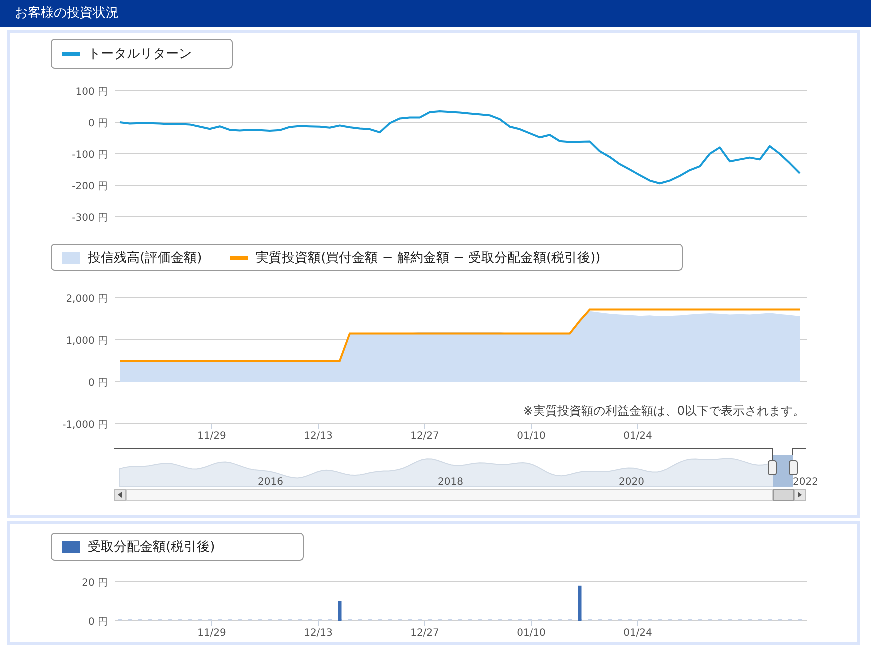 This screenshot has width=871, height=650. What do you see at coordinates (90, 187) in the screenshot?
I see `axis-label: -200 円` at bounding box center [90, 187].